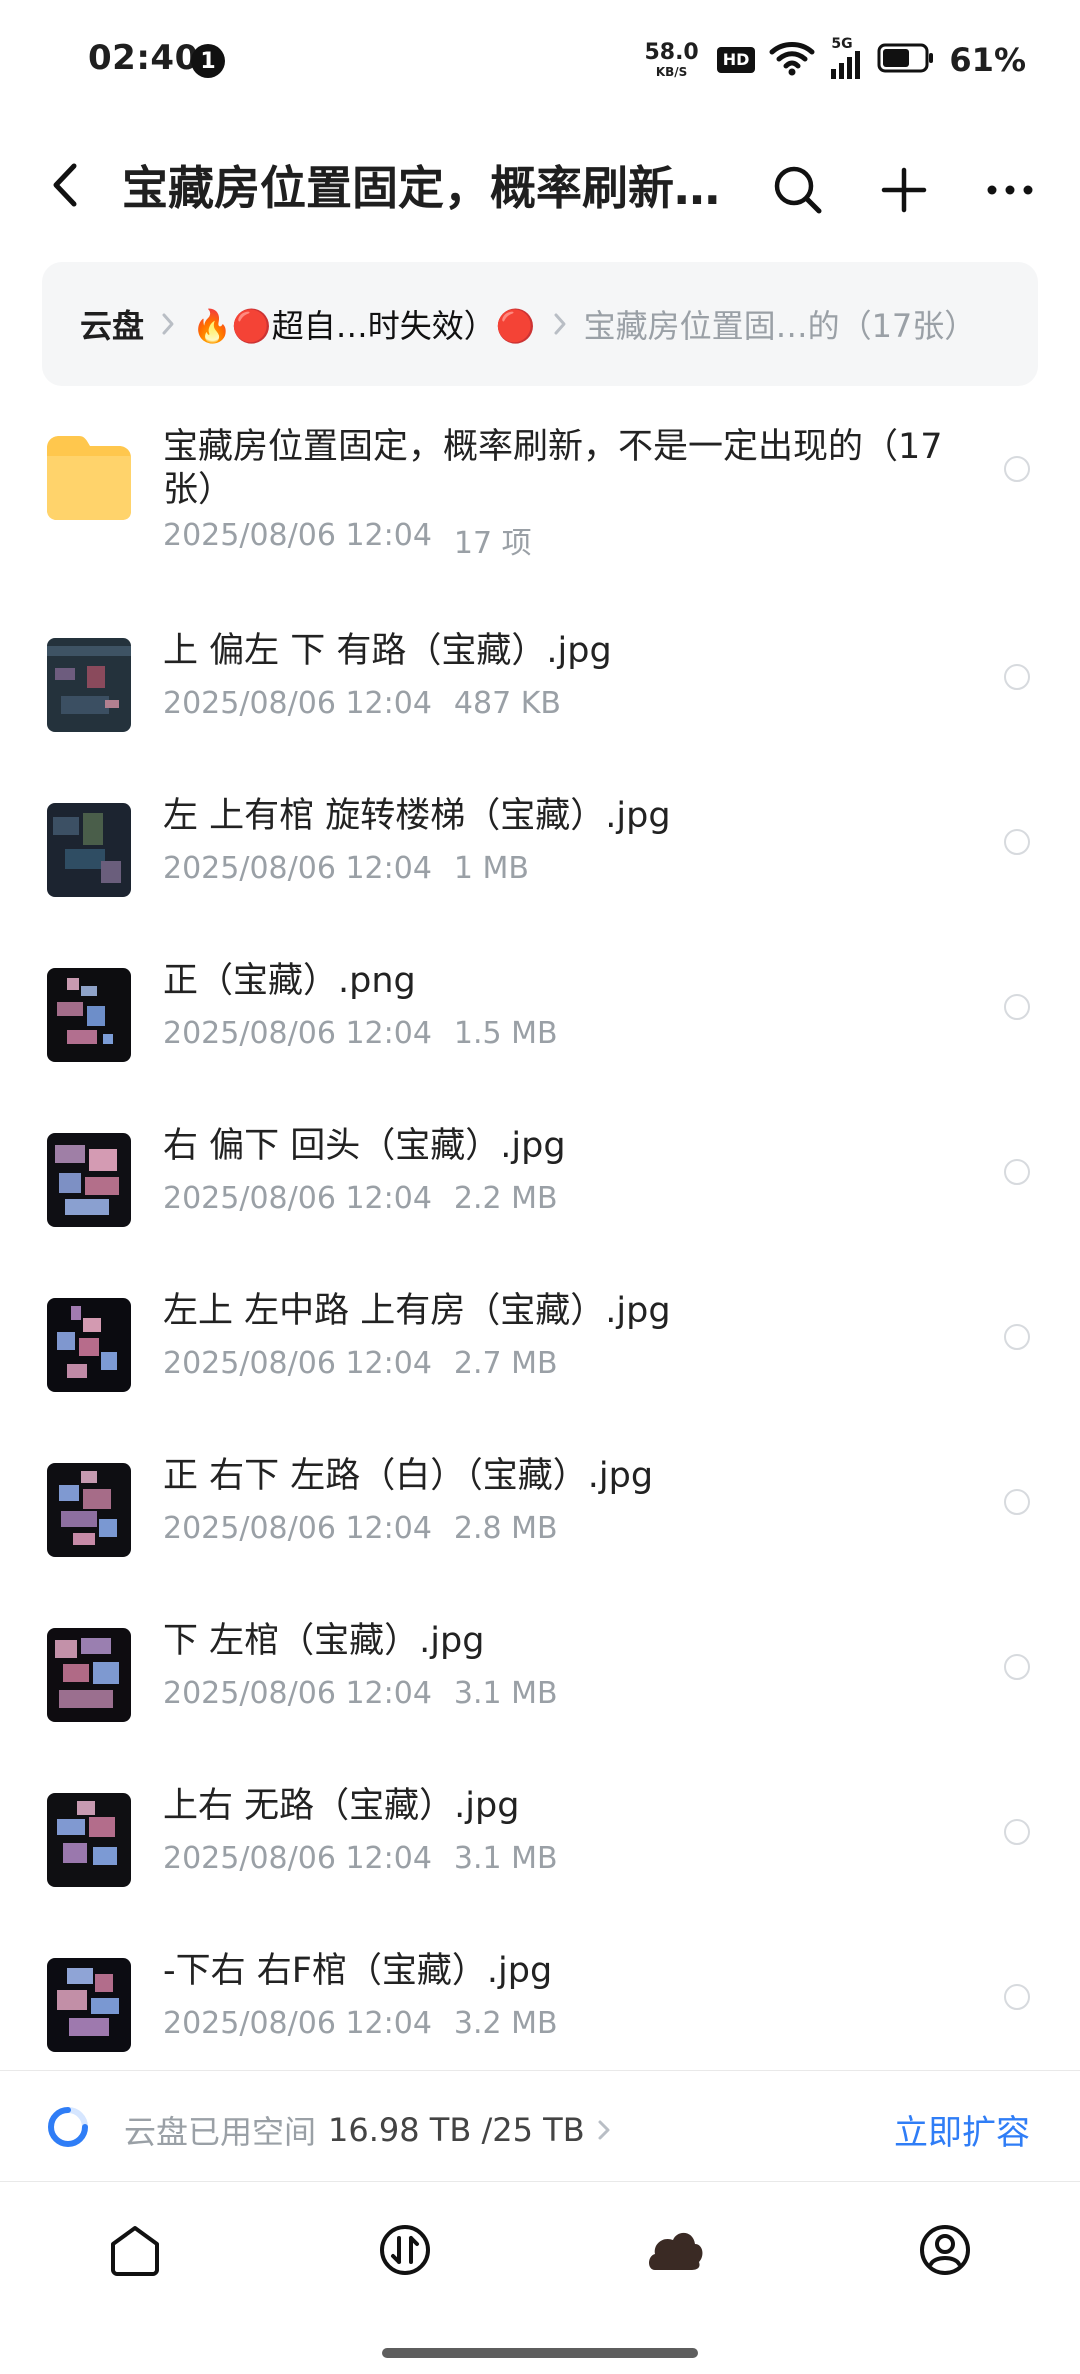  I want to click on list-item: 左 上有棺 旋转楼梯（宝藏）.jpg 2025/08/06 12:04 1 MB, so click(540, 845).